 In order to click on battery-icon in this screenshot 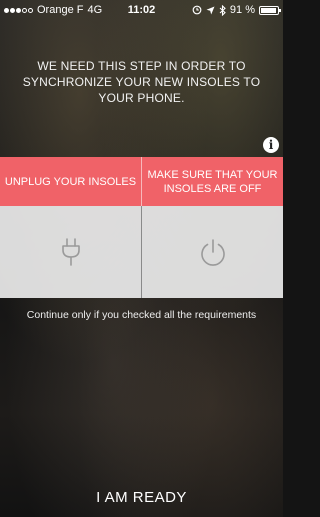, I will do `click(270, 10)`.